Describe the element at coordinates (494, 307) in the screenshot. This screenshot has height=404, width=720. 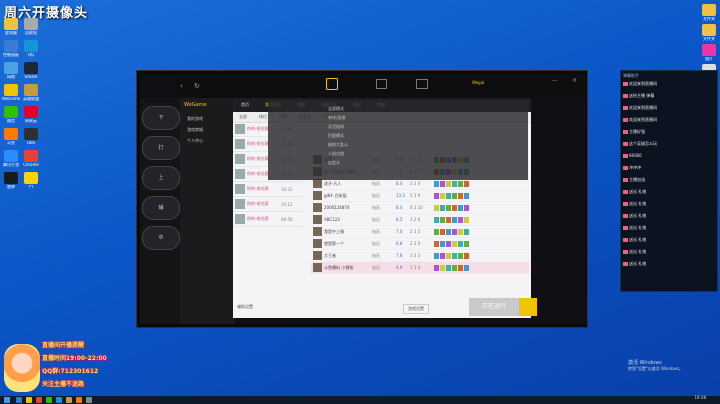
I see `run-button: 正在运行` at that location.